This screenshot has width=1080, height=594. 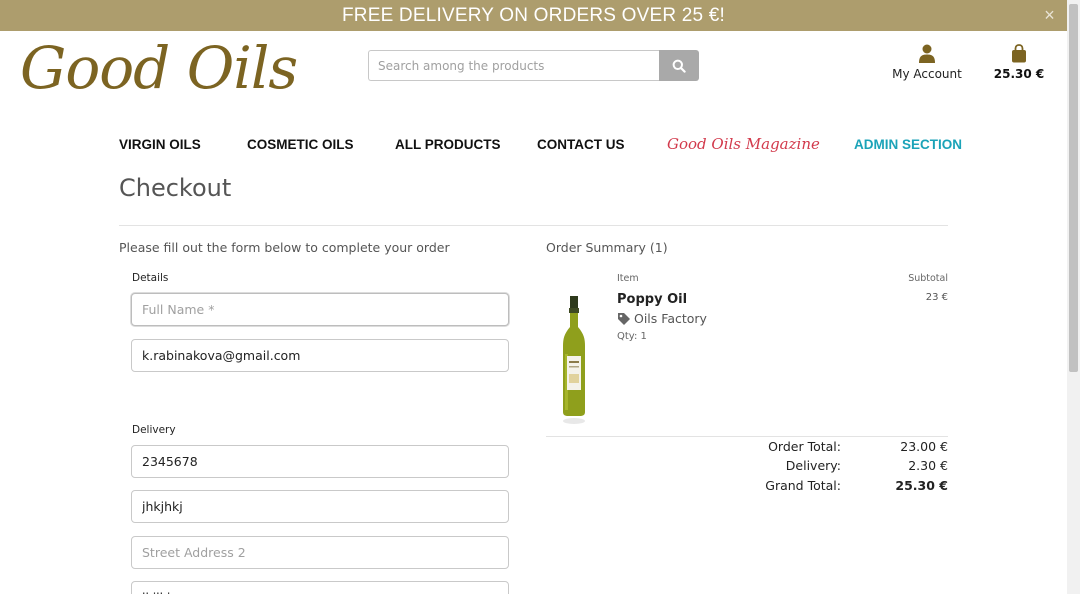 I want to click on street-address-1-field, so click(x=320, y=506).